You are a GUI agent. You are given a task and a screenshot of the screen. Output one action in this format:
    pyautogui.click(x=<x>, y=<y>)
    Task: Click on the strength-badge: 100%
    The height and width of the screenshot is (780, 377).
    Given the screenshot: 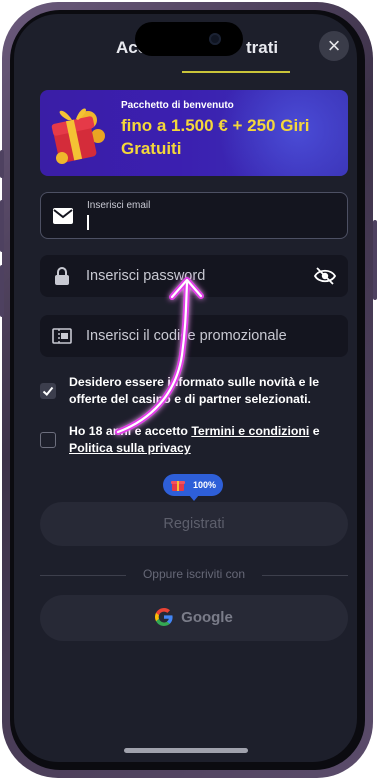 What is the action you would take?
    pyautogui.click(x=193, y=487)
    